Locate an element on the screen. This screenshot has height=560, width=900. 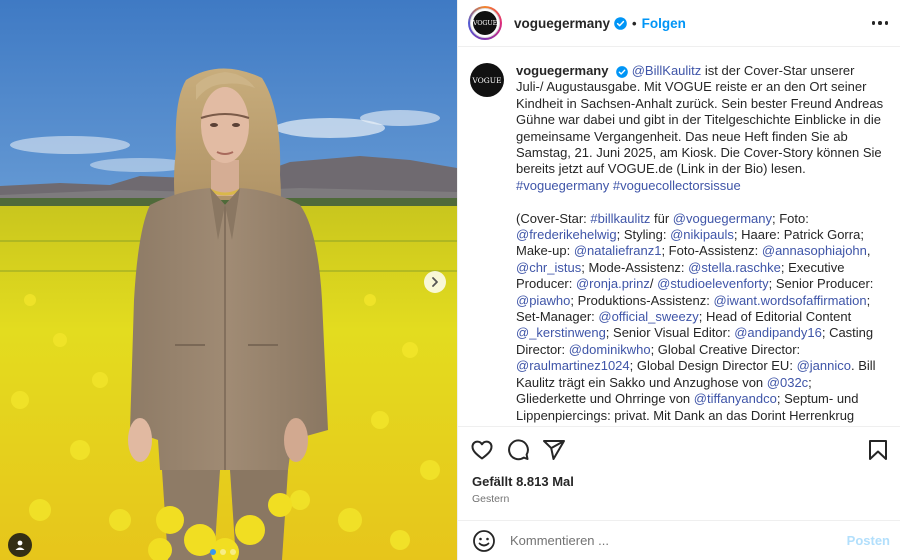
mention-link: @032c is located at coordinates (787, 382).